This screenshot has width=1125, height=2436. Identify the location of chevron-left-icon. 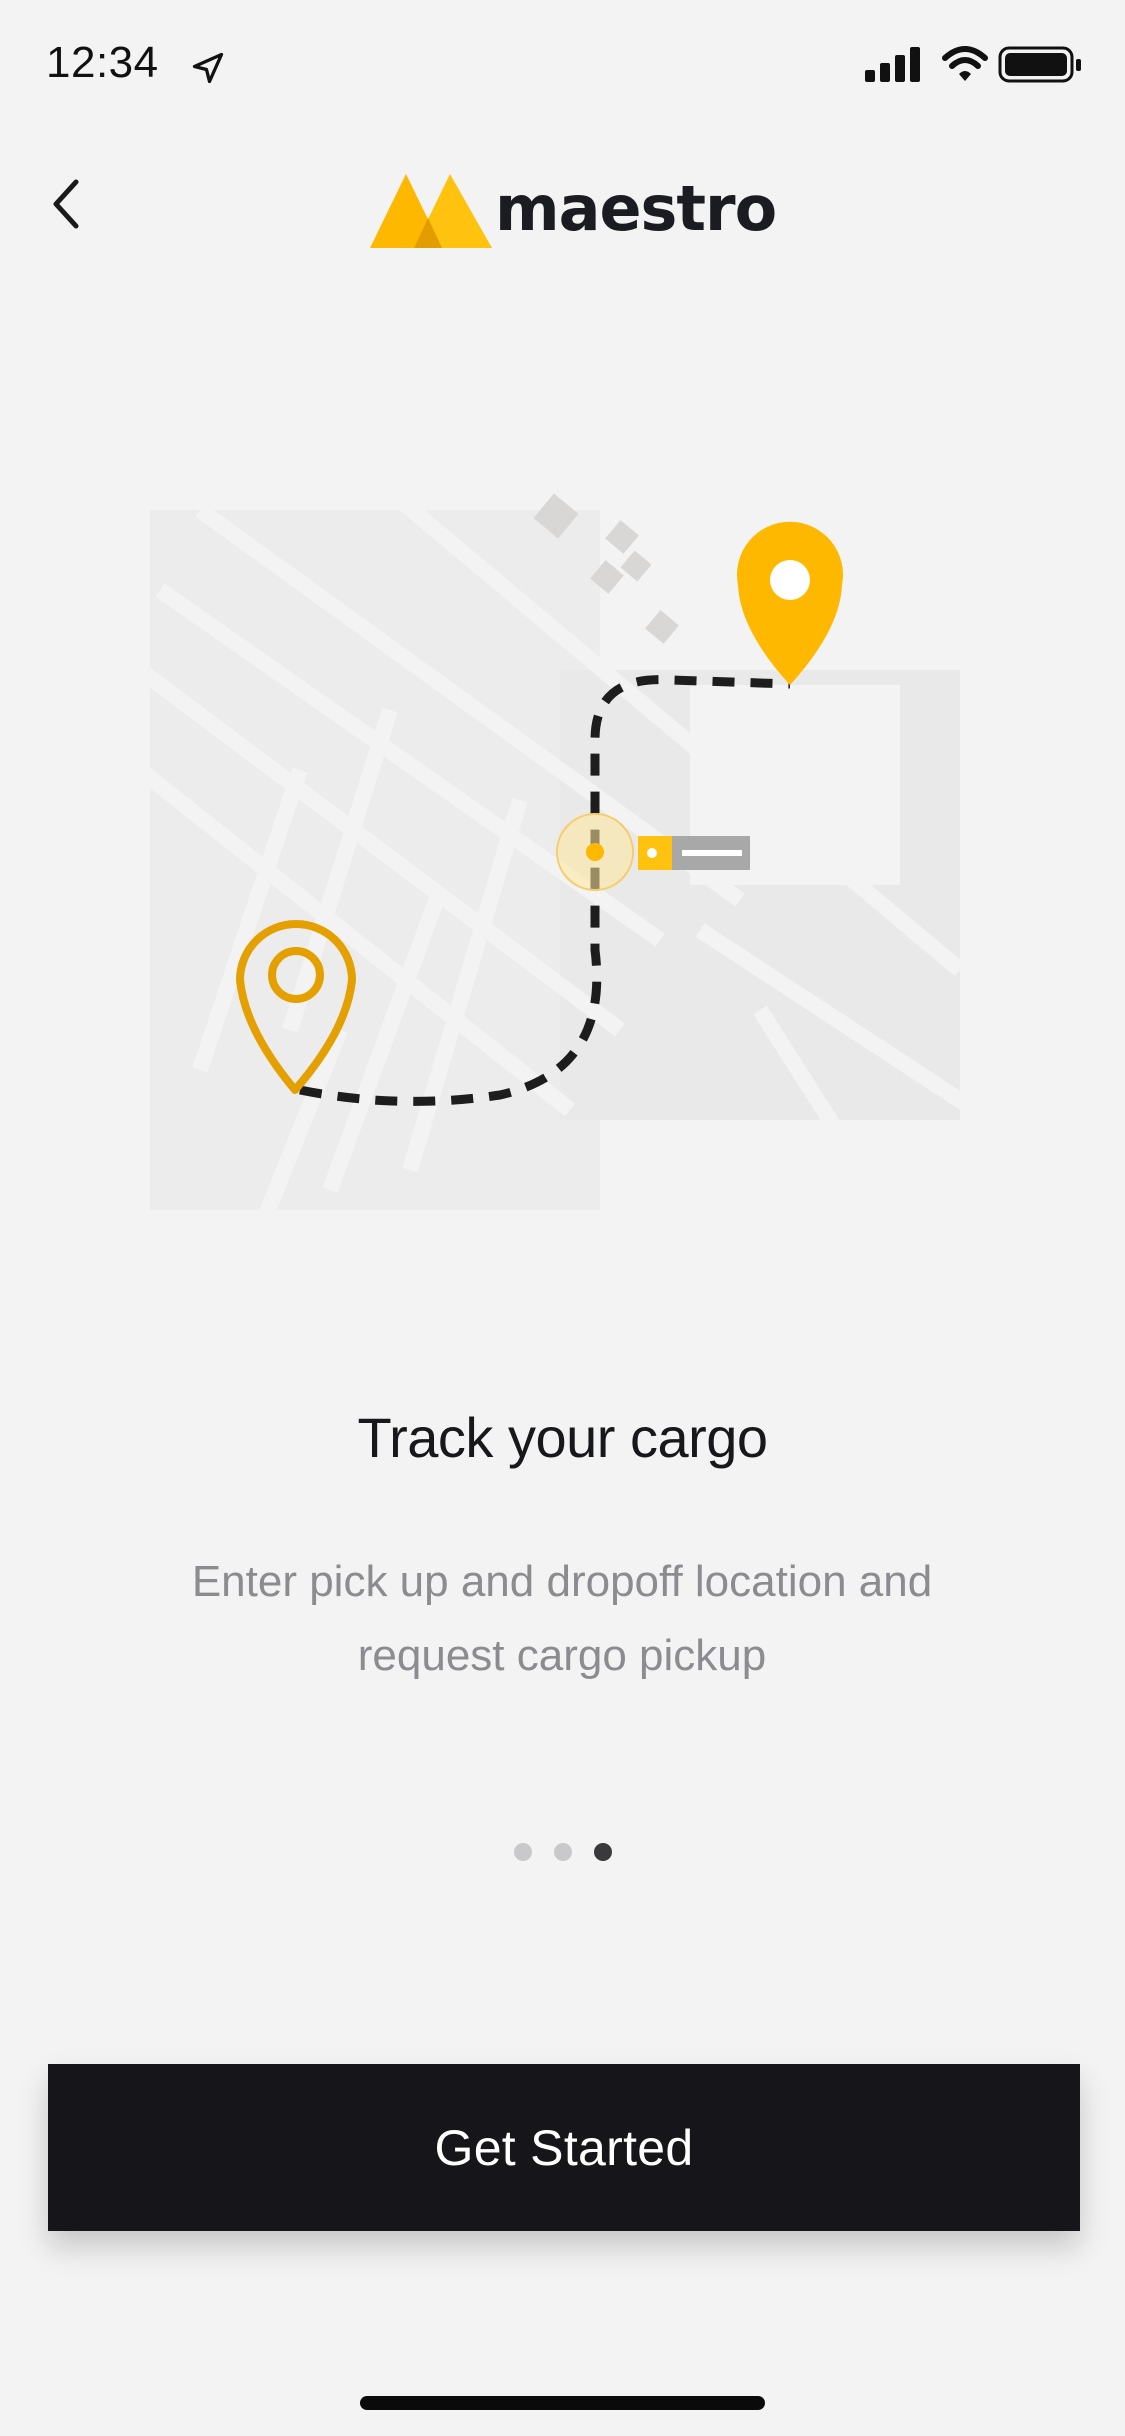
(66, 204).